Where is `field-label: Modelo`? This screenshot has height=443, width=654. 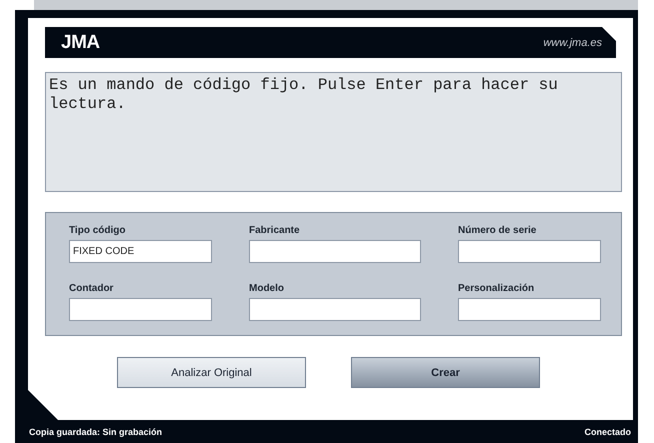
field-label: Modelo is located at coordinates (267, 288).